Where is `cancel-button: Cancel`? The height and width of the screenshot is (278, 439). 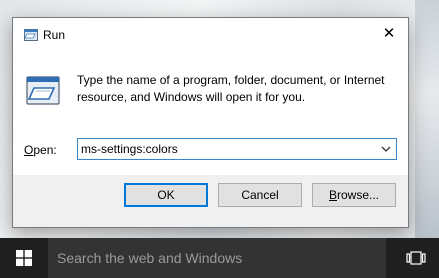 cancel-button: Cancel is located at coordinates (260, 195).